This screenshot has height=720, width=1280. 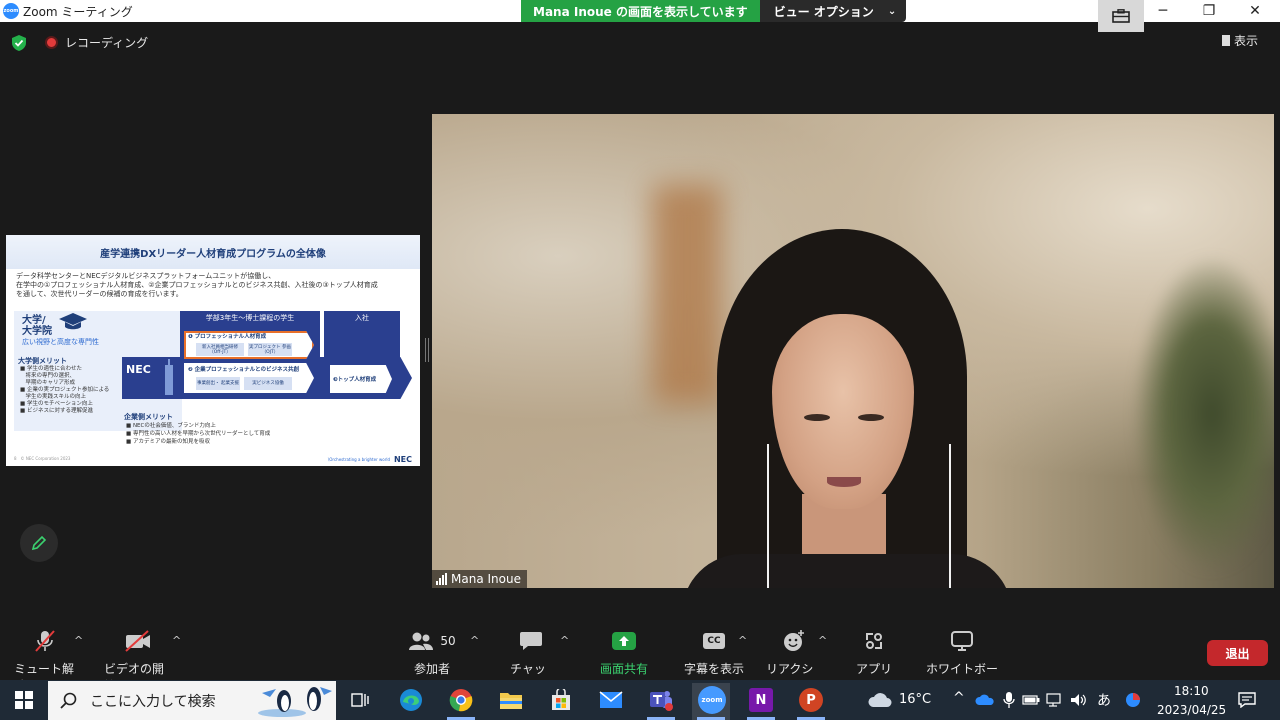 I want to click on split-view-handle, so click(x=427, y=350).